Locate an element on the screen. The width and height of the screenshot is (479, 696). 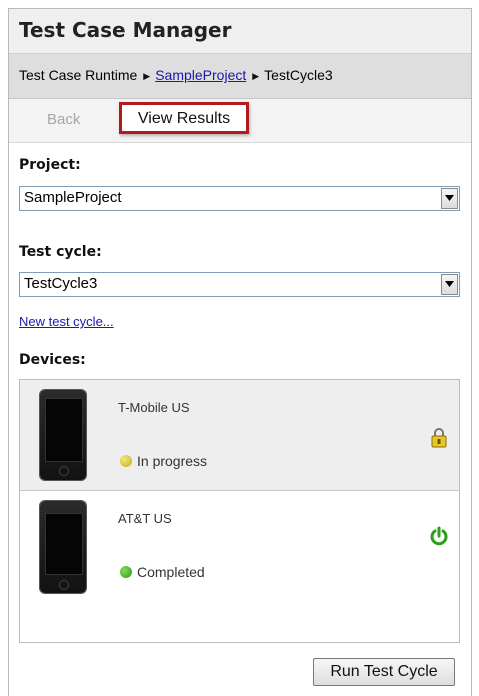
devices-label: Devices: is located at coordinates (52, 360).